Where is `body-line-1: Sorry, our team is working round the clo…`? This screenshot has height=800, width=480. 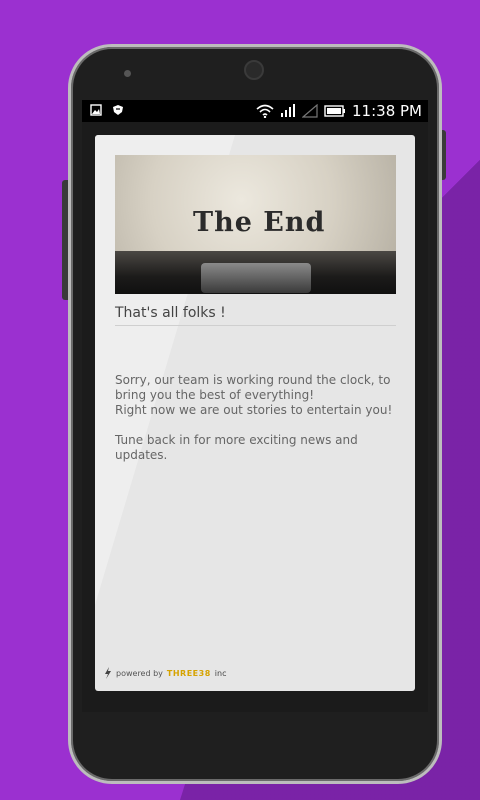 body-line-1: Sorry, our team is working round the clo… is located at coordinates (253, 387).